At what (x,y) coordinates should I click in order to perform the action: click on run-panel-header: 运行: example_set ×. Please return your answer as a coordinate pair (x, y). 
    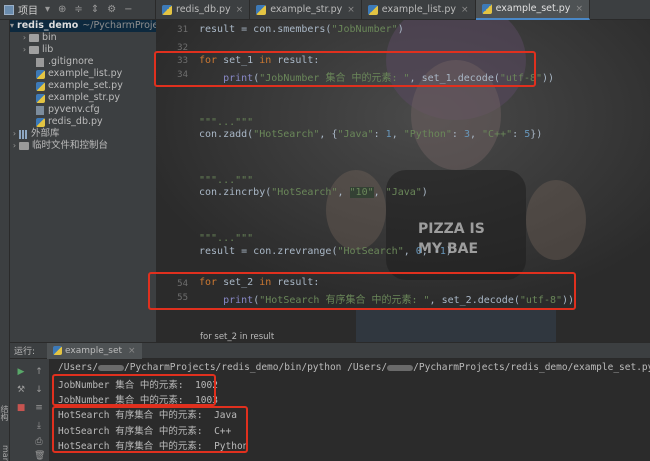
    Looking at the image, I should click on (330, 350).